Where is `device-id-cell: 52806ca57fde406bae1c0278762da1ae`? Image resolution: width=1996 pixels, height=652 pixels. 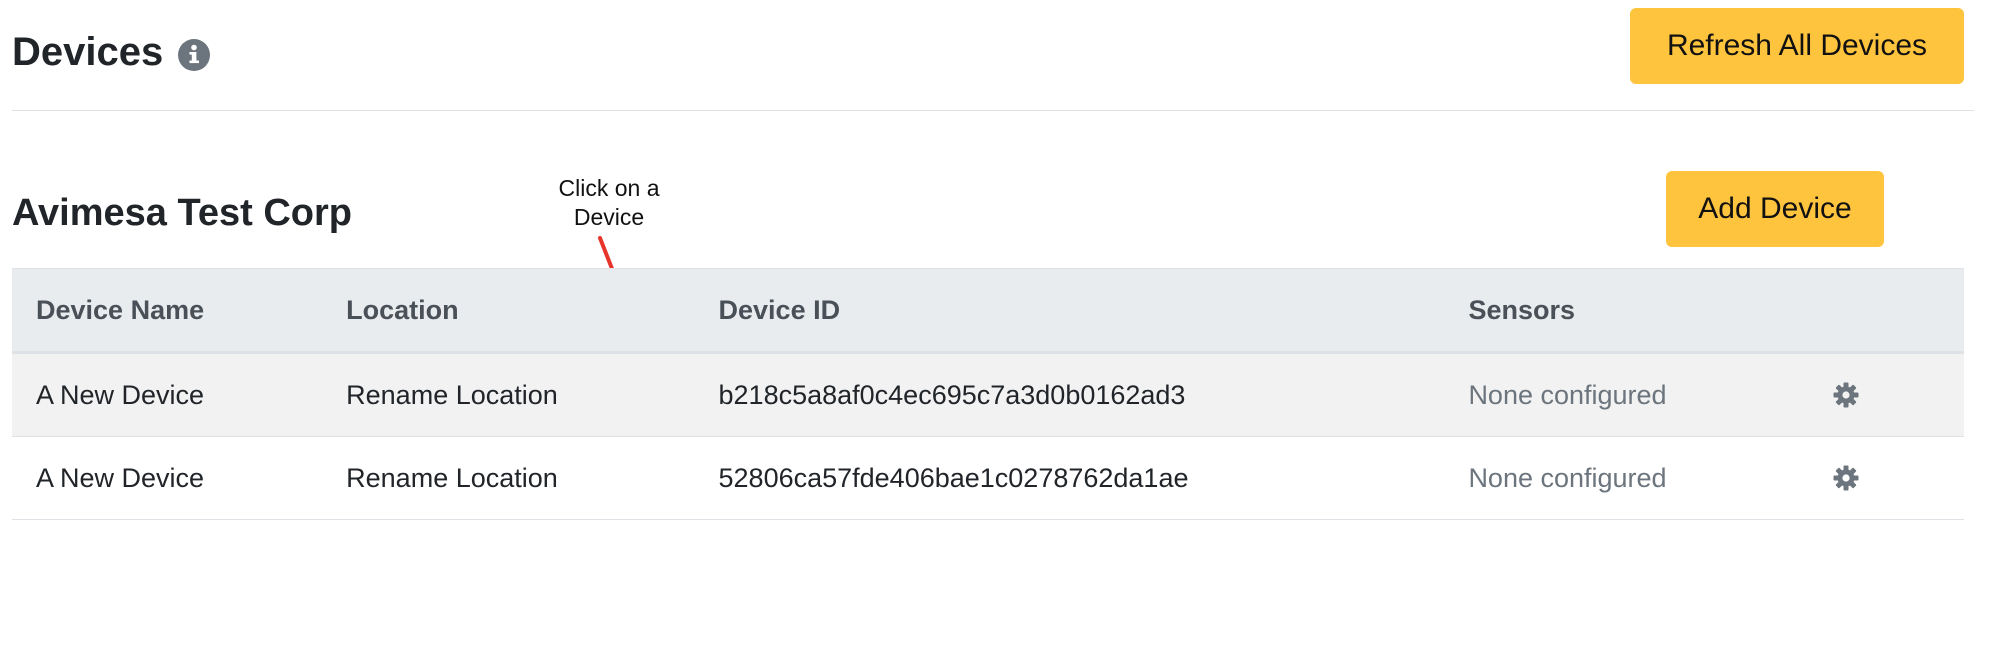 device-id-cell: 52806ca57fde406bae1c0278762da1ae is located at coordinates (1093, 478).